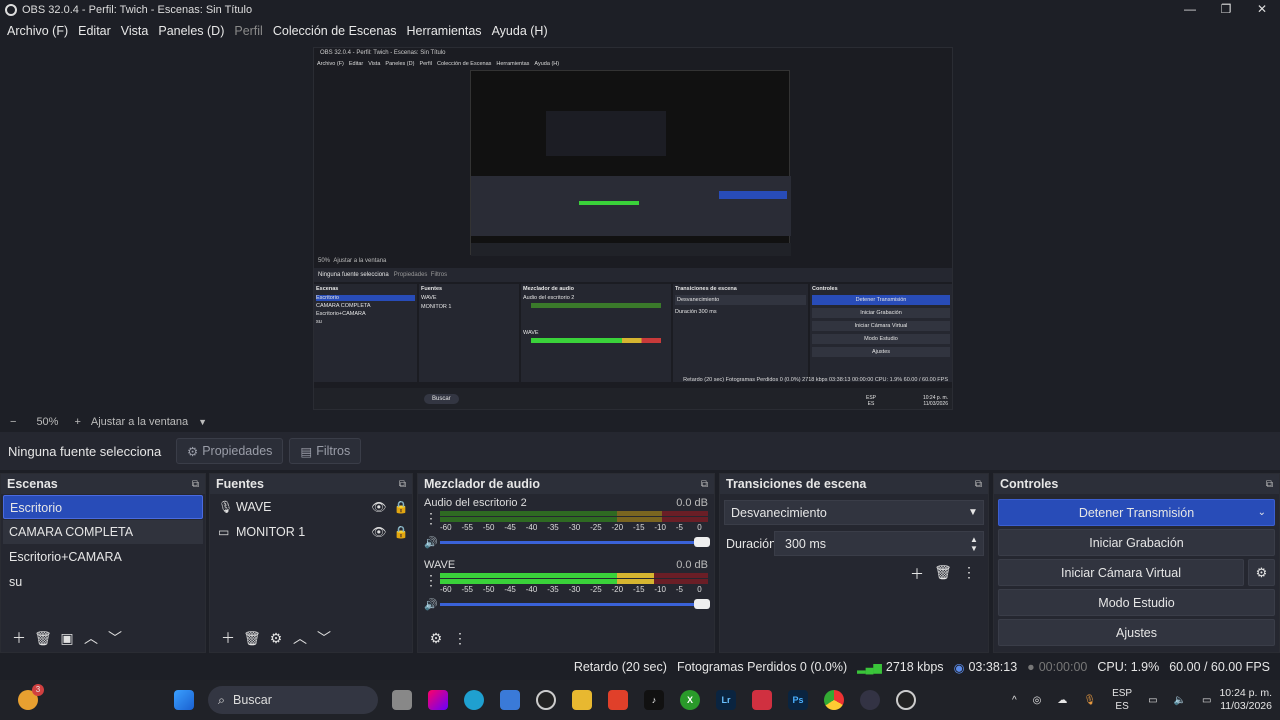  Describe the element at coordinates (230, 451) in the screenshot. I see `properties-button: ⚙ Propiedades` at that location.